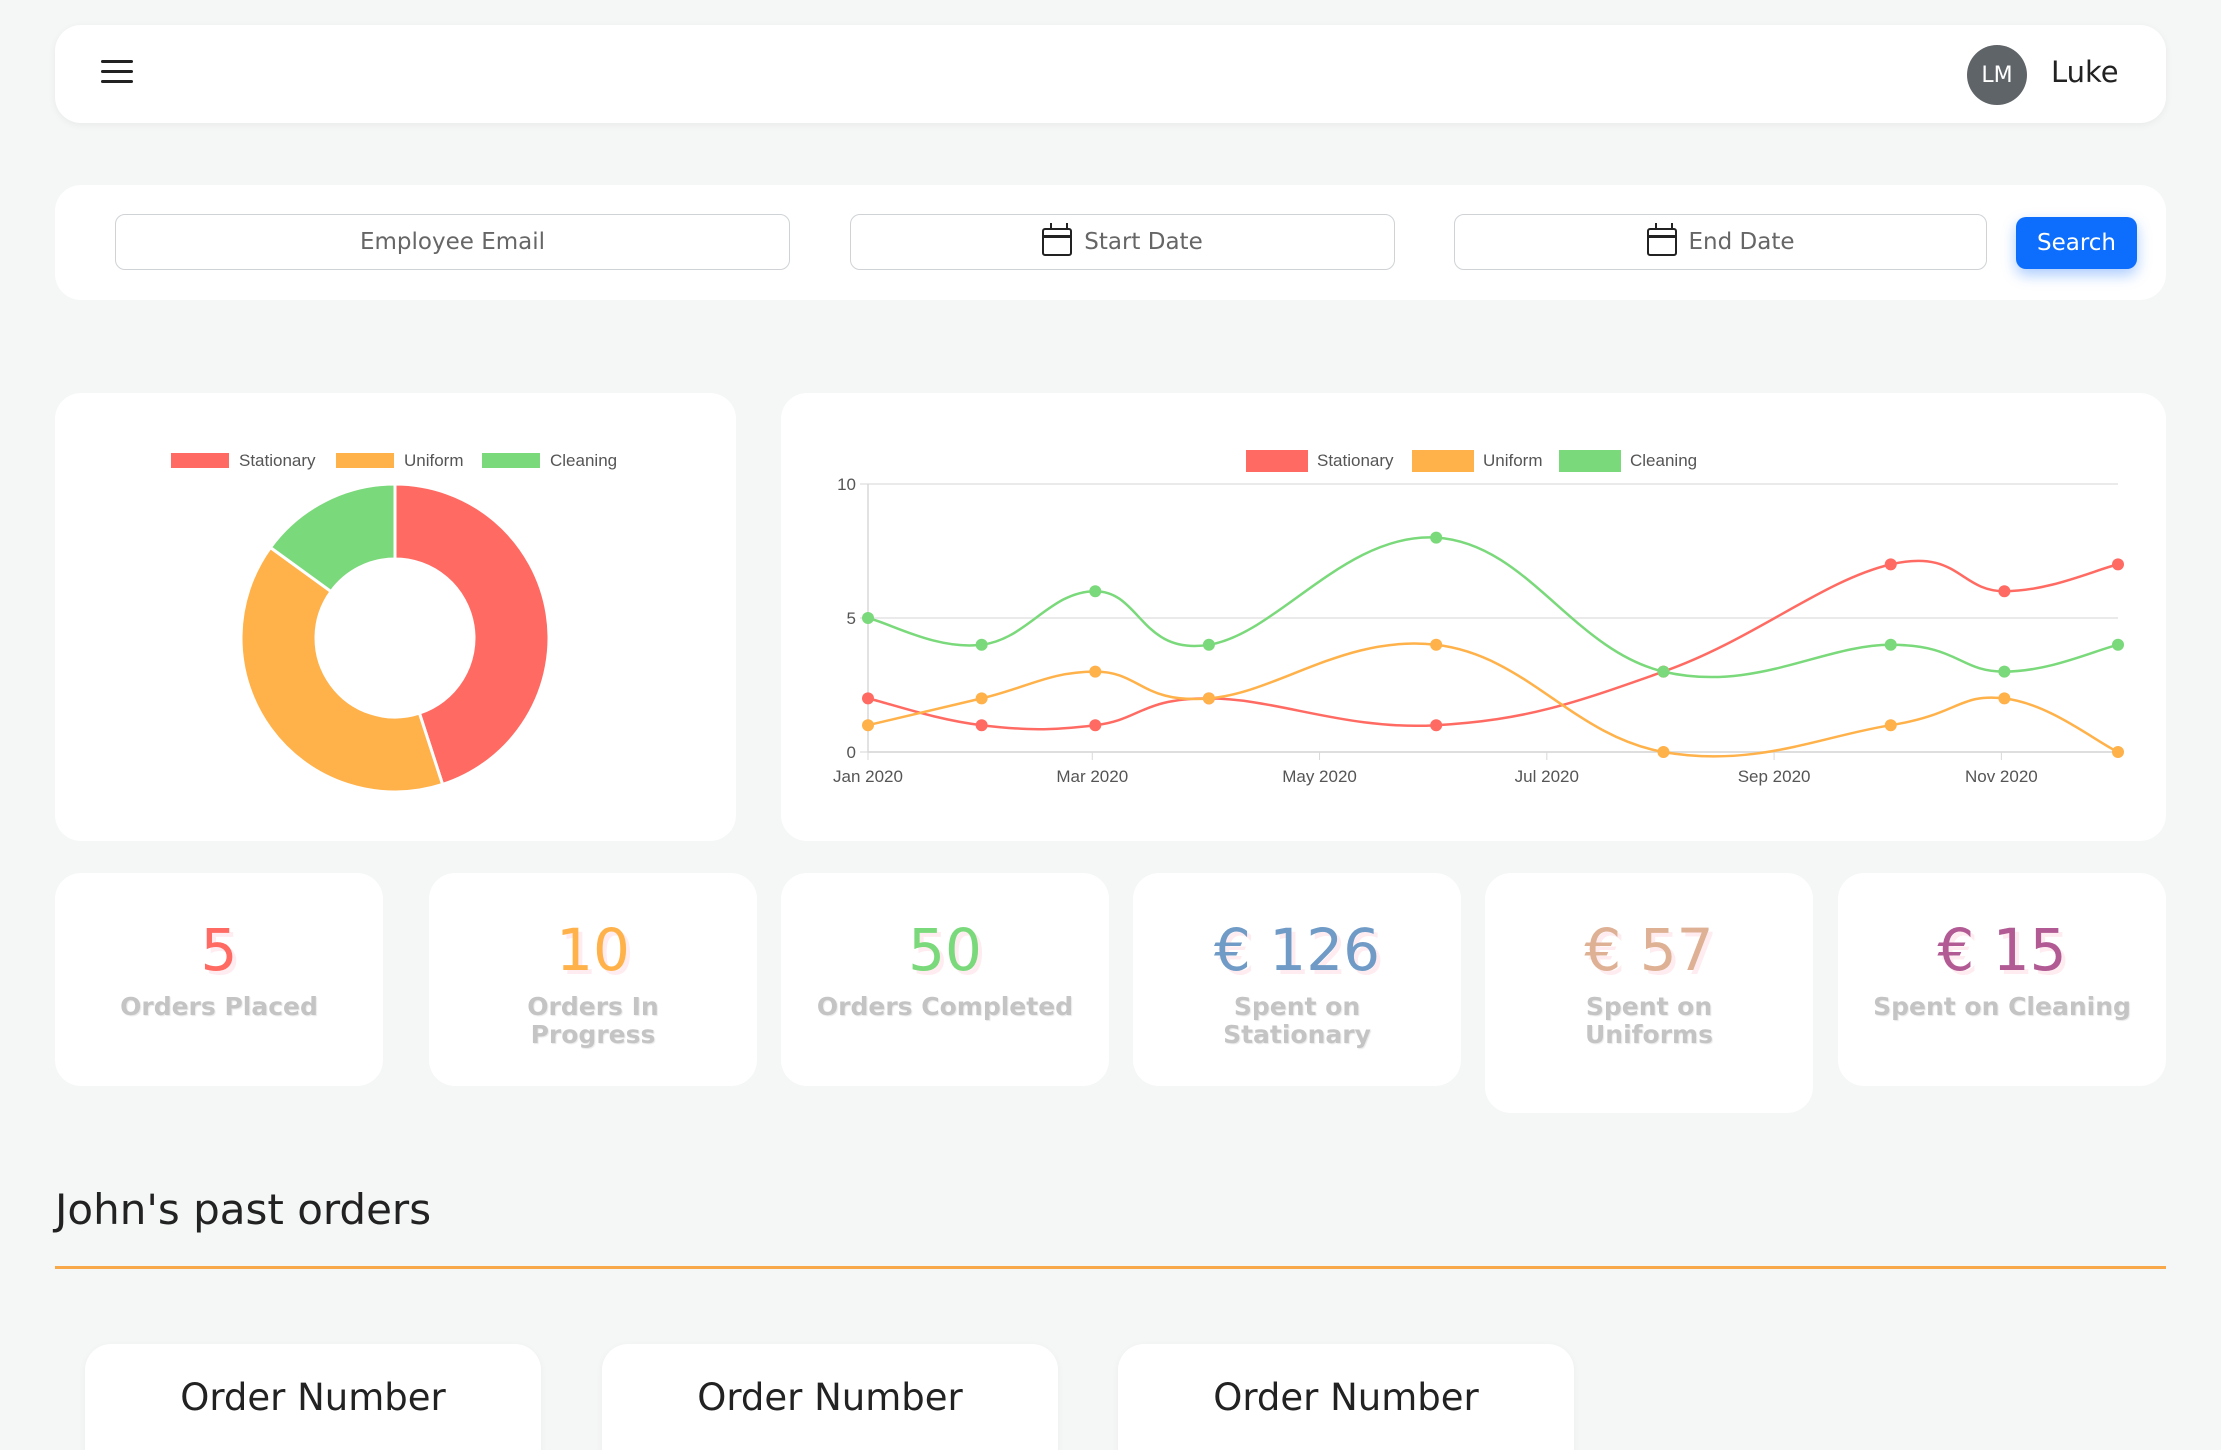 The height and width of the screenshot is (1450, 2221). I want to click on stat-value: € 15, so click(2002, 950).